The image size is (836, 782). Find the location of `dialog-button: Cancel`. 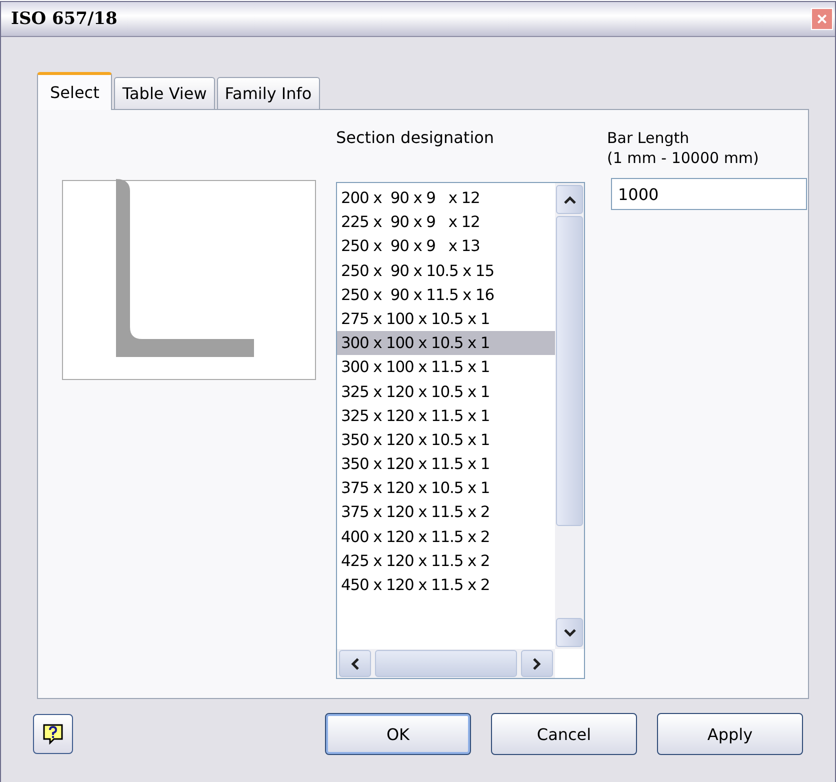

dialog-button: Cancel is located at coordinates (564, 734).